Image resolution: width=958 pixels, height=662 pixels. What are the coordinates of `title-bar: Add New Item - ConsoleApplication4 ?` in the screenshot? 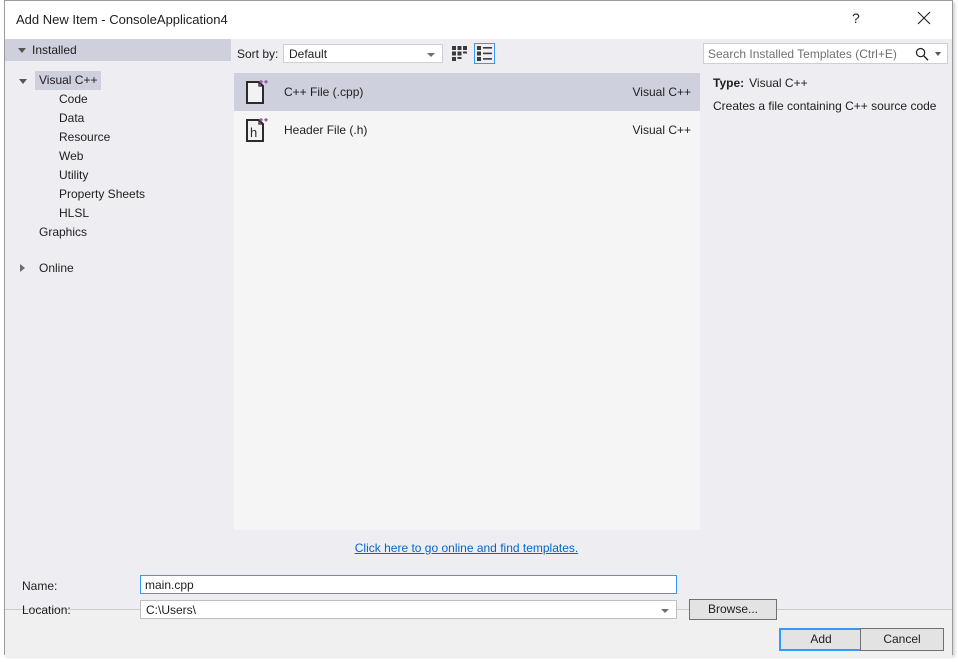 It's located at (478, 20).